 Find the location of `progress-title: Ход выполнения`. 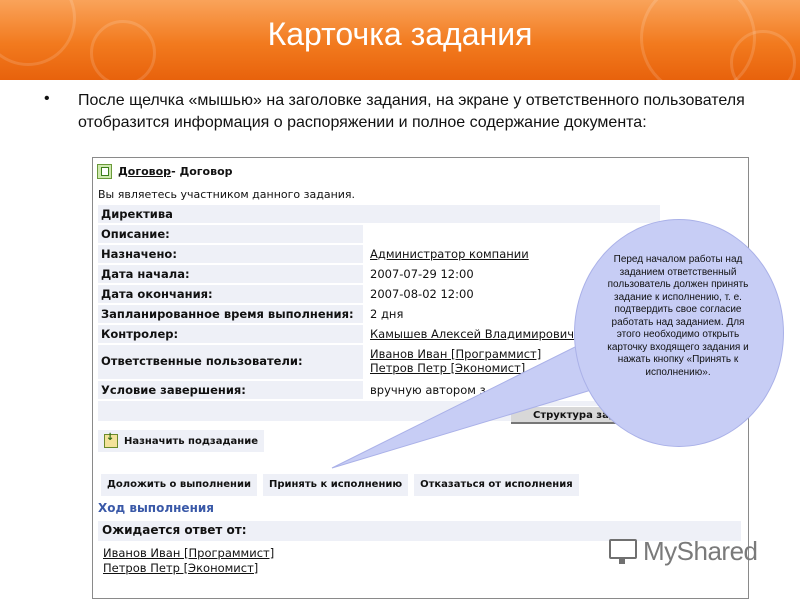

progress-title: Ход выполнения is located at coordinates (156, 508).